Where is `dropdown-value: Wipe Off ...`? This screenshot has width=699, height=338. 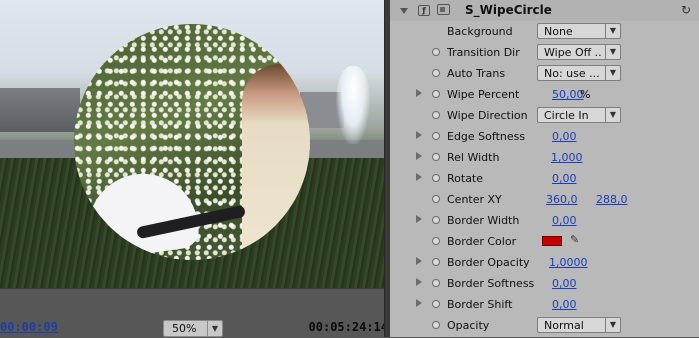
dropdown-value: Wipe Off ... is located at coordinates (573, 52).